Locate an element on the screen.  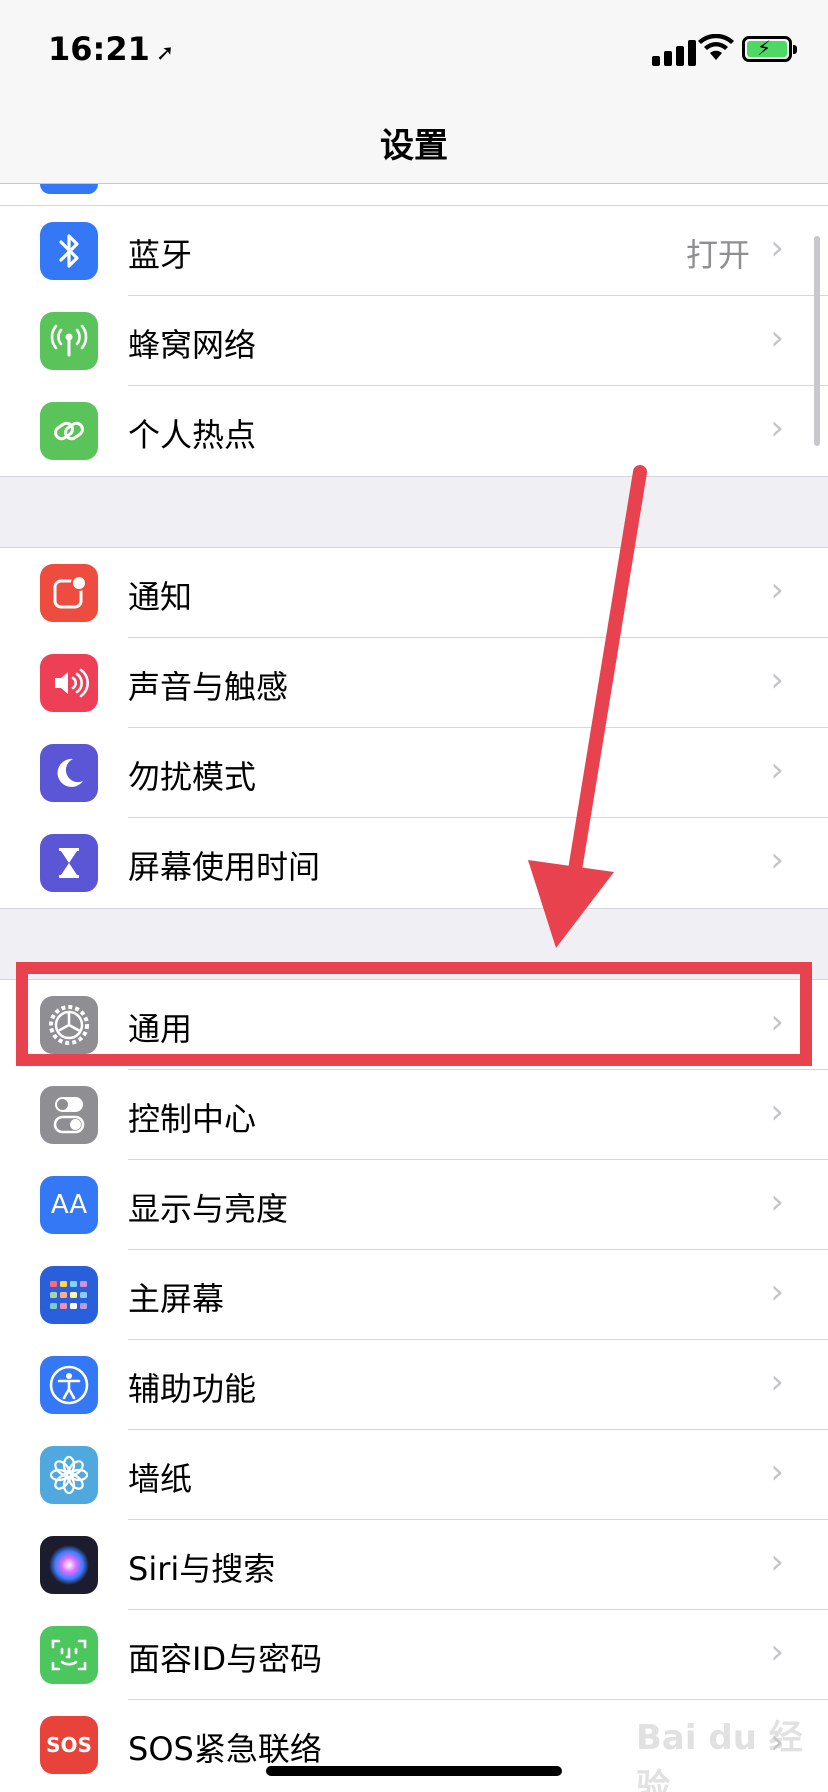
wifi-icon is located at coordinates (716, 47).